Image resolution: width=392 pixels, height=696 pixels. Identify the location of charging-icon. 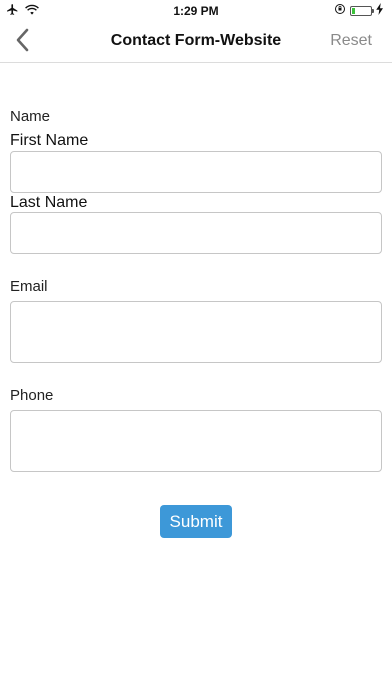
(380, 10).